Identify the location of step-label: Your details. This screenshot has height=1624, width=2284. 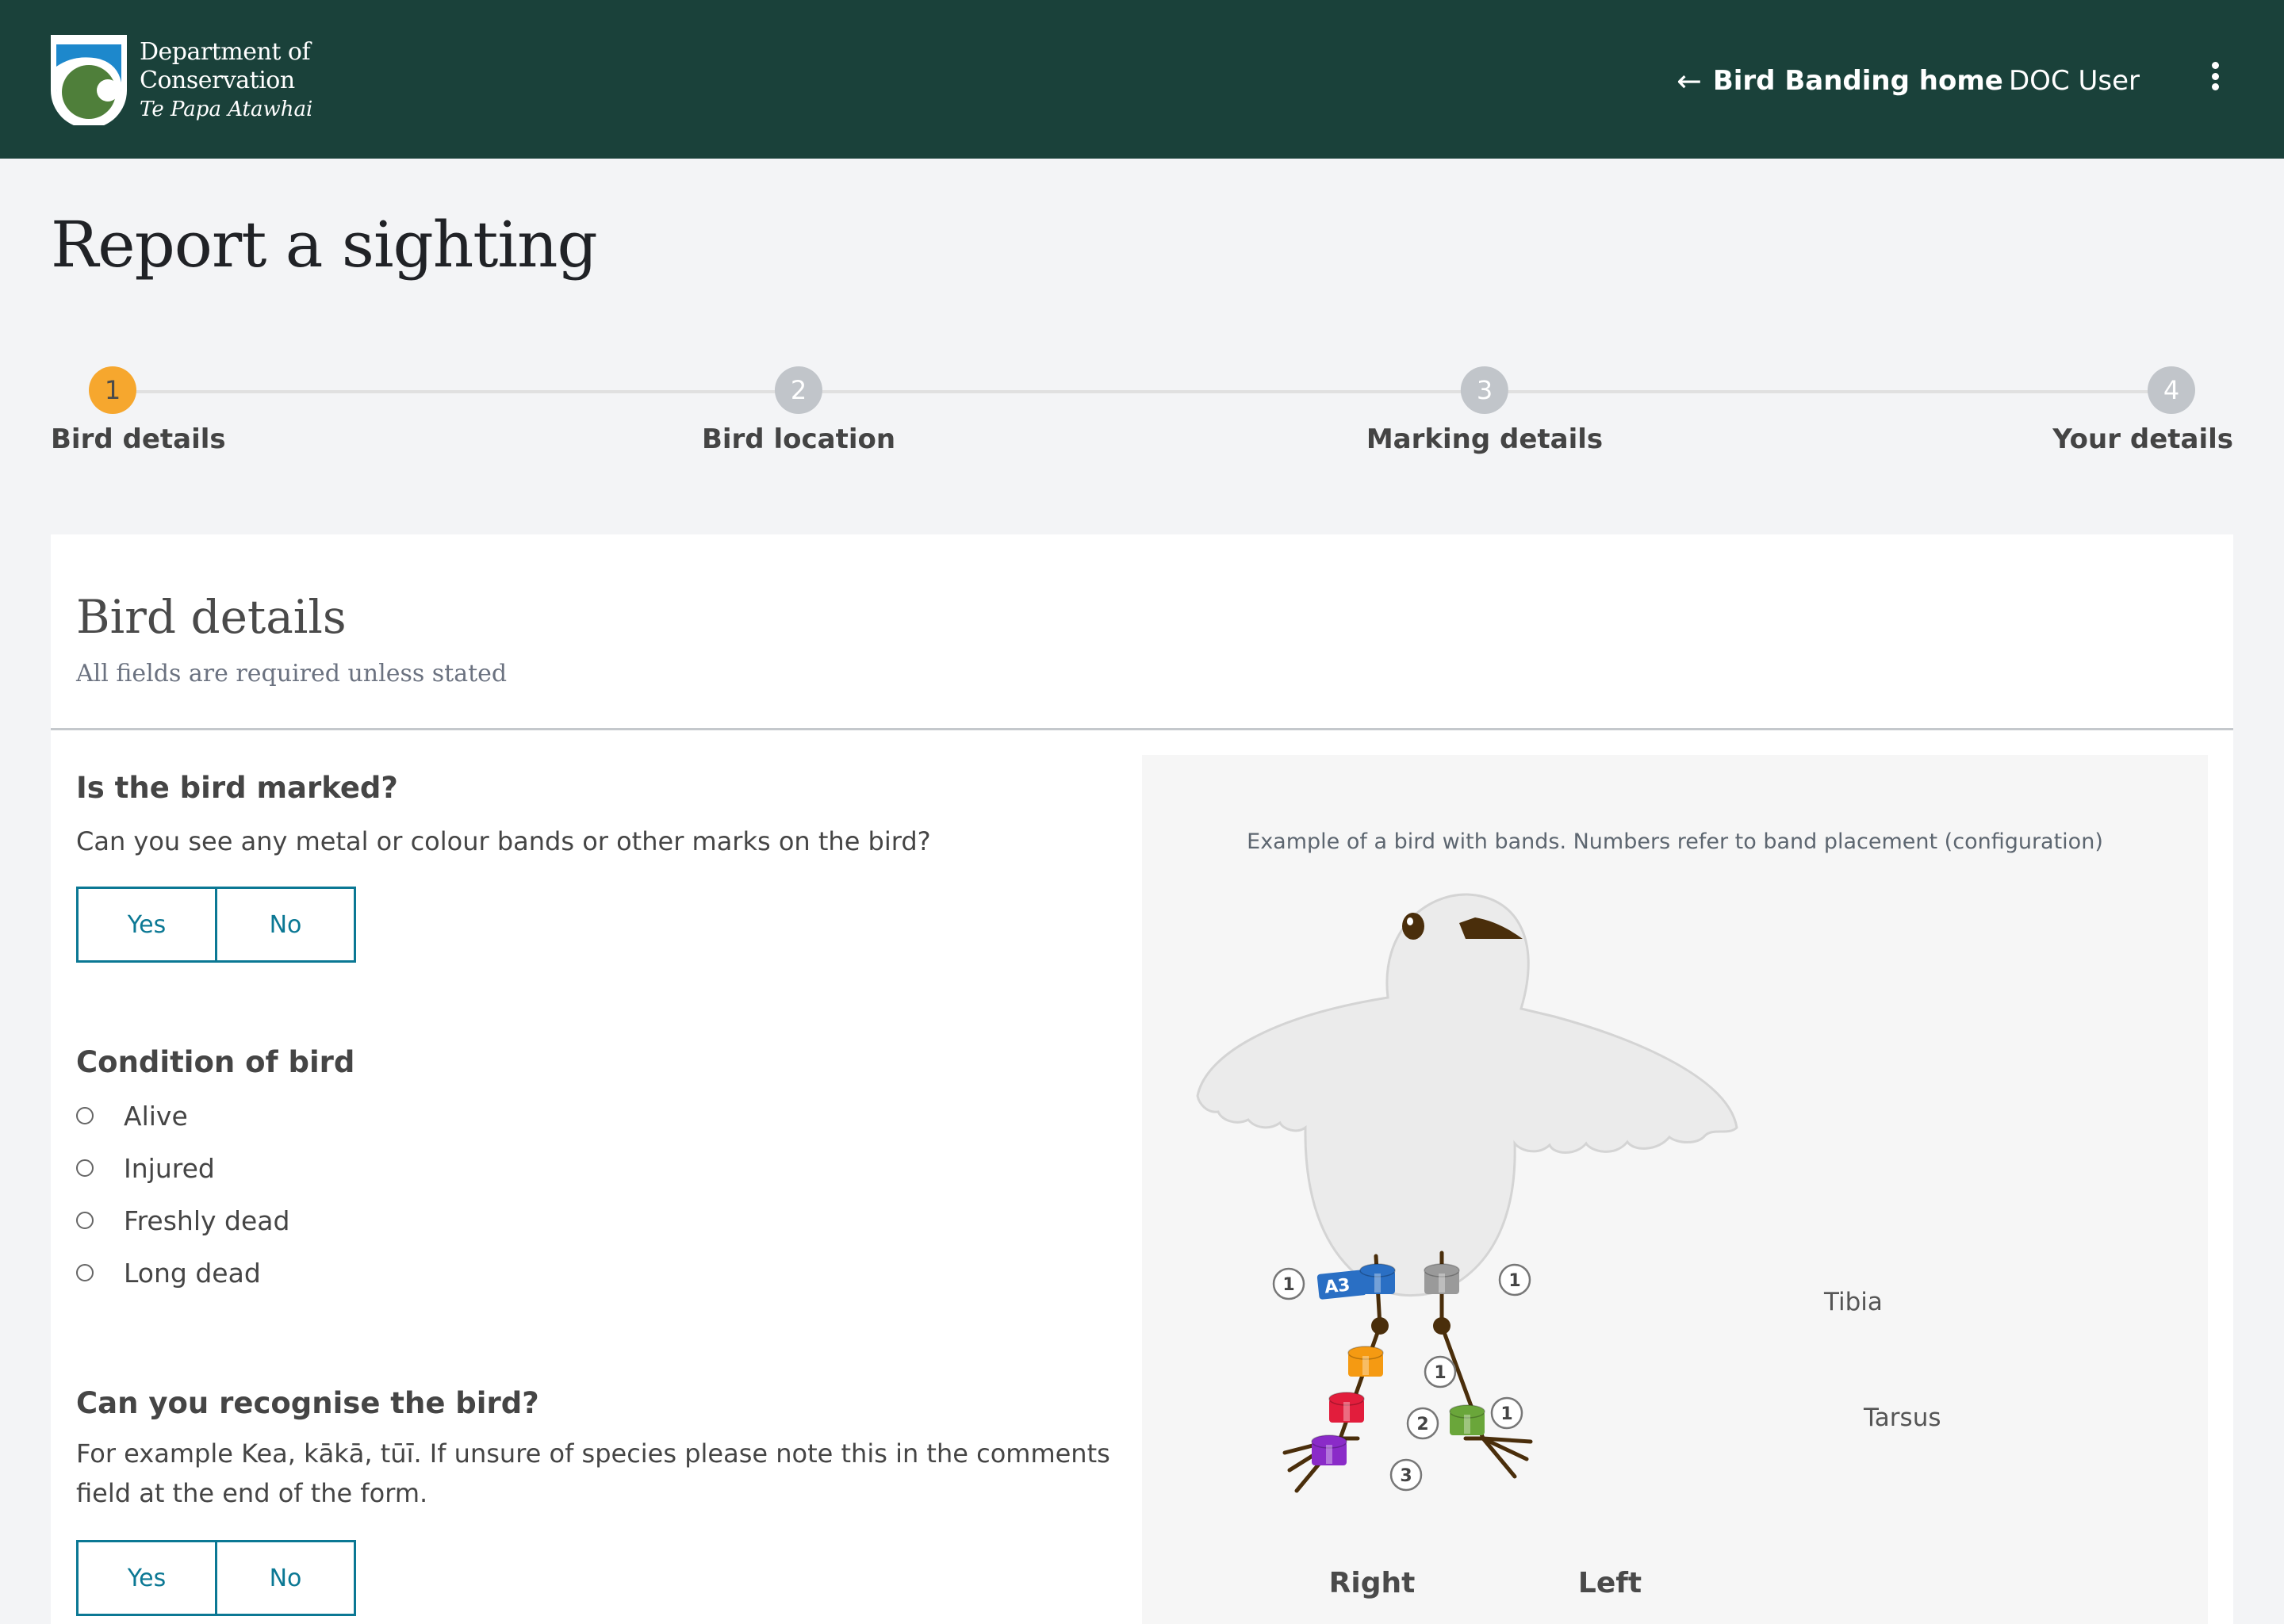
(2142, 439).